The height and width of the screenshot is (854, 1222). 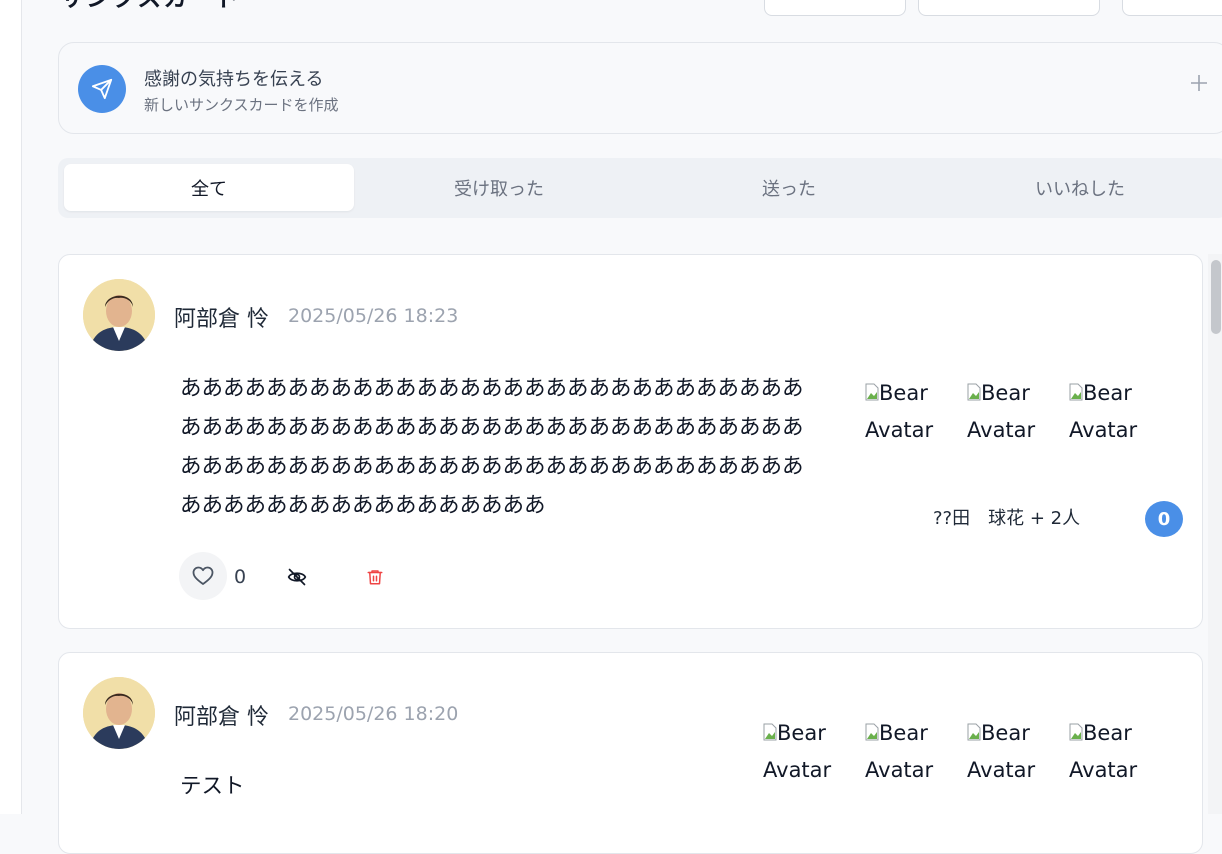 What do you see at coordinates (212, 786) in the screenshot?
I see `card-message: テスト` at bounding box center [212, 786].